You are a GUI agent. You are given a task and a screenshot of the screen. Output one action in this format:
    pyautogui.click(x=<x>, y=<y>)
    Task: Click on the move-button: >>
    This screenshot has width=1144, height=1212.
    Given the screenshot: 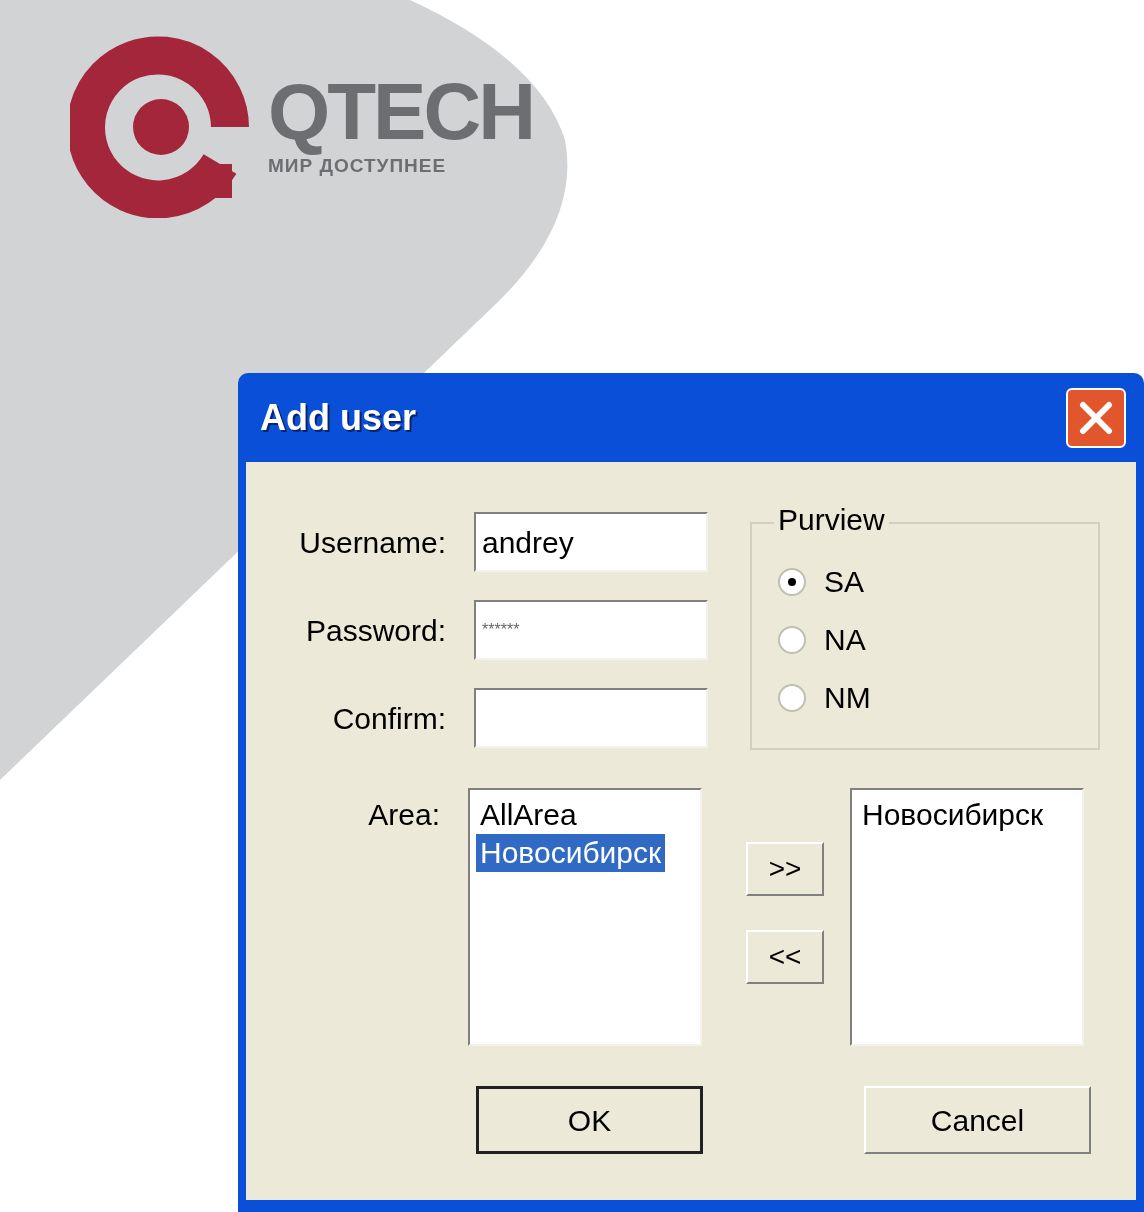 What is the action you would take?
    pyautogui.click(x=785, y=869)
    